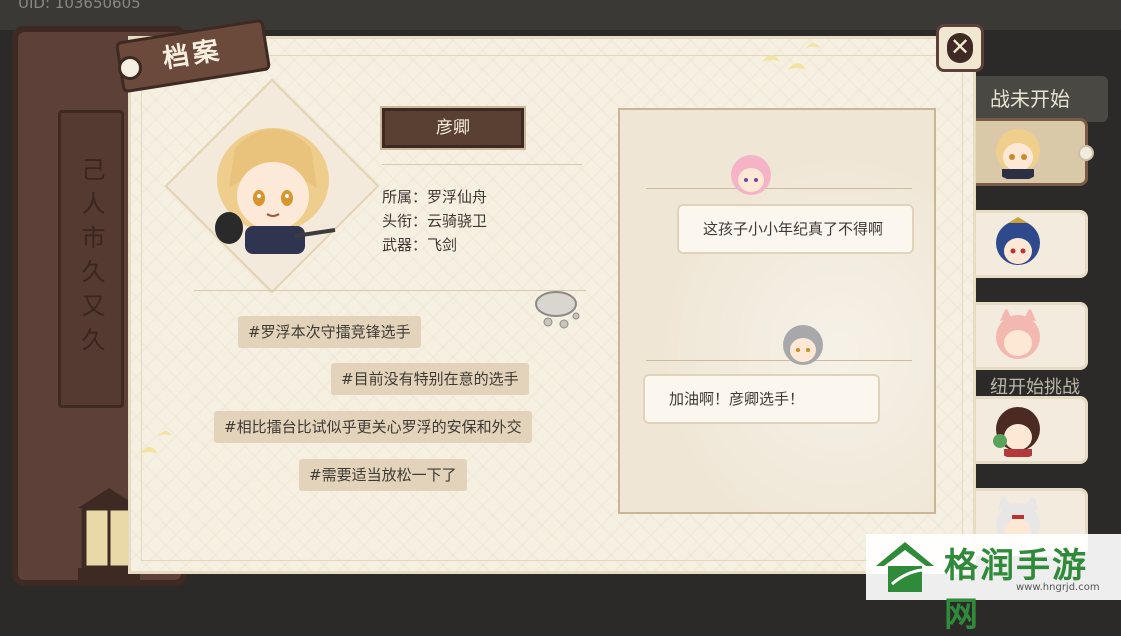  What do you see at coordinates (1018, 333) in the screenshot?
I see `character-3-avatar-icon` at bounding box center [1018, 333].